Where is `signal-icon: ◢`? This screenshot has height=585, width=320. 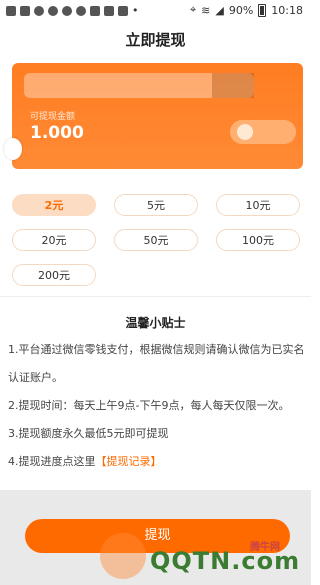
signal-icon: ◢ is located at coordinates (219, 10).